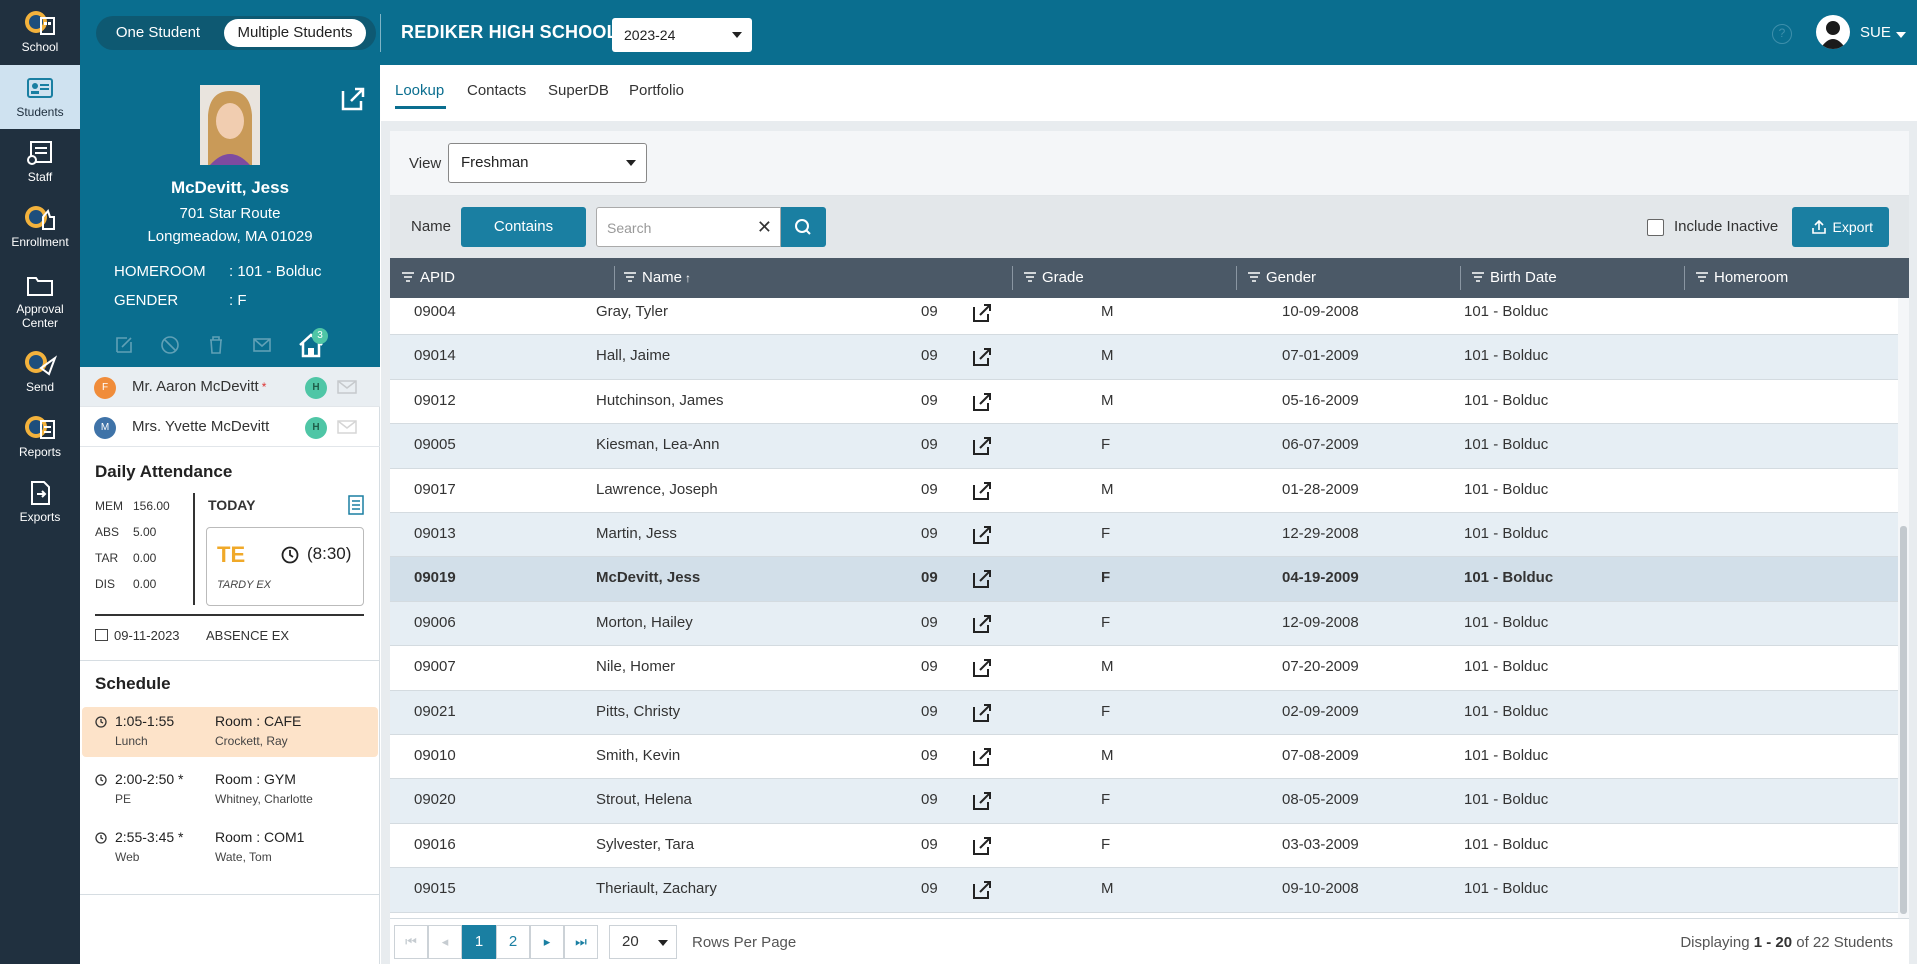 Image resolution: width=1917 pixels, height=964 pixels. What do you see at coordinates (764, 227) in the screenshot?
I see `clear-icon: ✕` at bounding box center [764, 227].